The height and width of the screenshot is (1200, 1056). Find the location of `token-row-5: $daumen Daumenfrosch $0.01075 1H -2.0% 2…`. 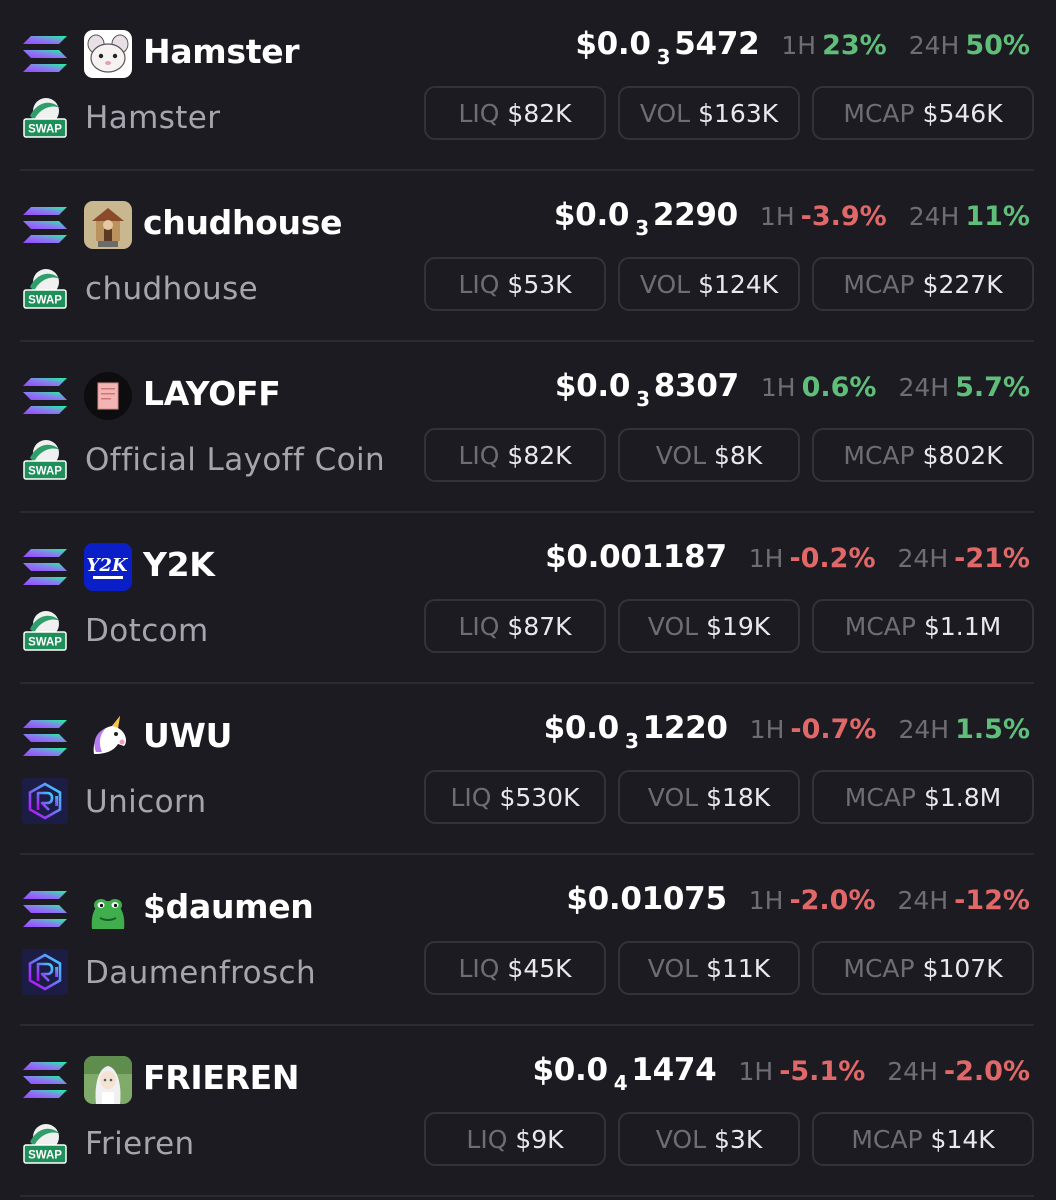

token-row-5: $daumen Daumenfrosch $0.01075 1H -2.0% 2… is located at coordinates (528, 940).